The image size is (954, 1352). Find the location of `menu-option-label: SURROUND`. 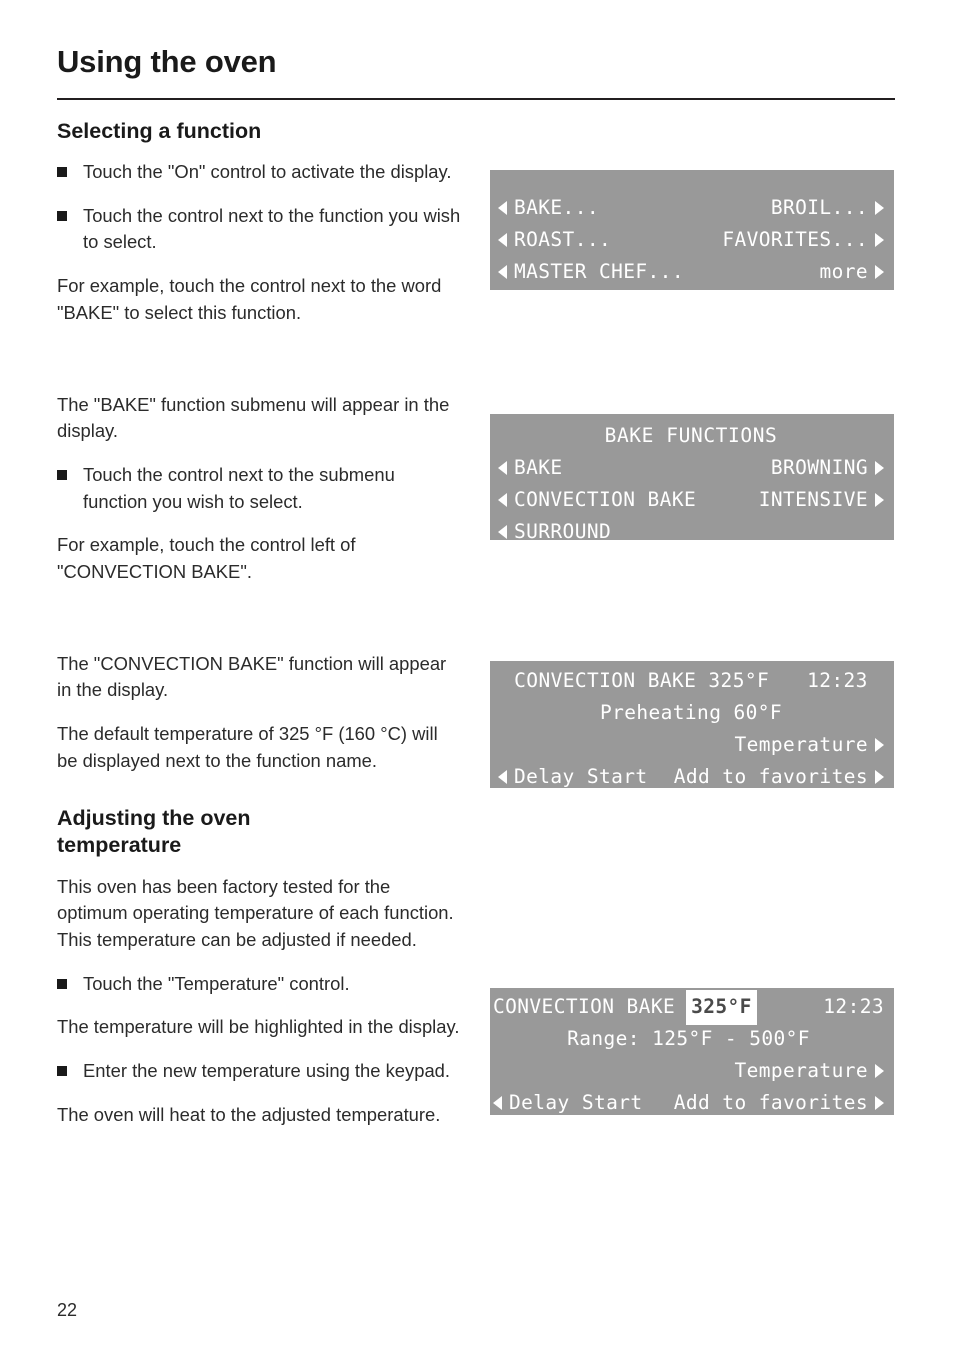

menu-option-label: SURROUND is located at coordinates (563, 530).